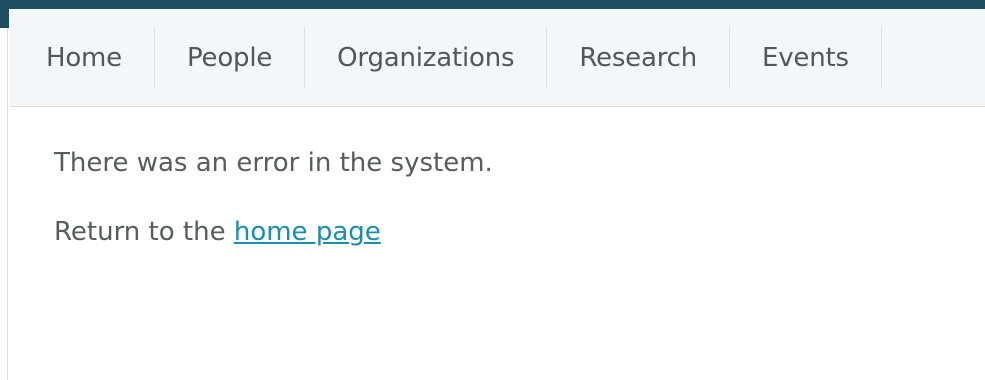 Image resolution: width=985 pixels, height=380 pixels. Describe the element at coordinates (82, 58) in the screenshot. I see `nav-item-home: Home` at that location.